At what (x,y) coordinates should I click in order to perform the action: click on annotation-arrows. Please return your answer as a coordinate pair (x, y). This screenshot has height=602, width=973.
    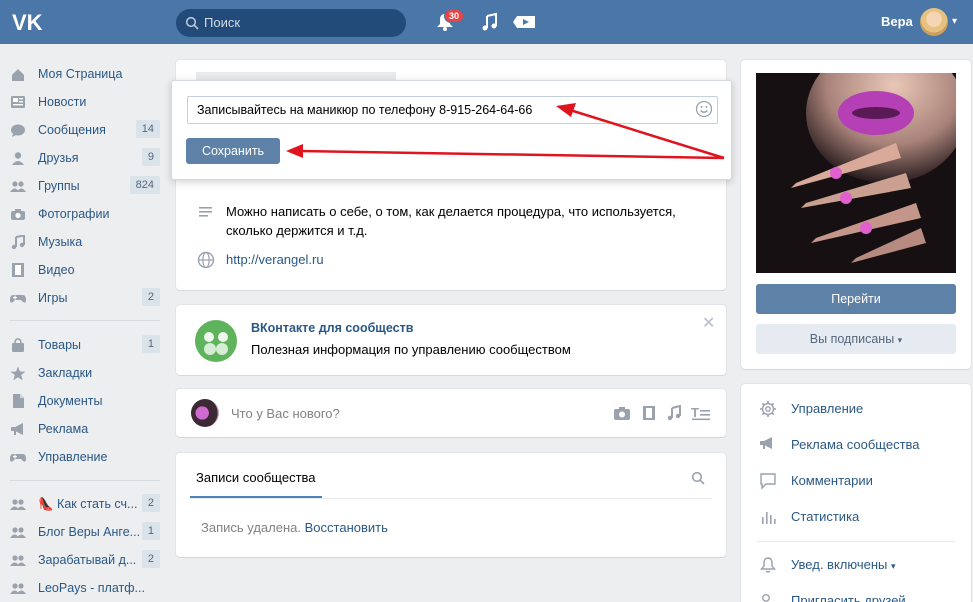
    Looking at the image, I should click on (505, 131).